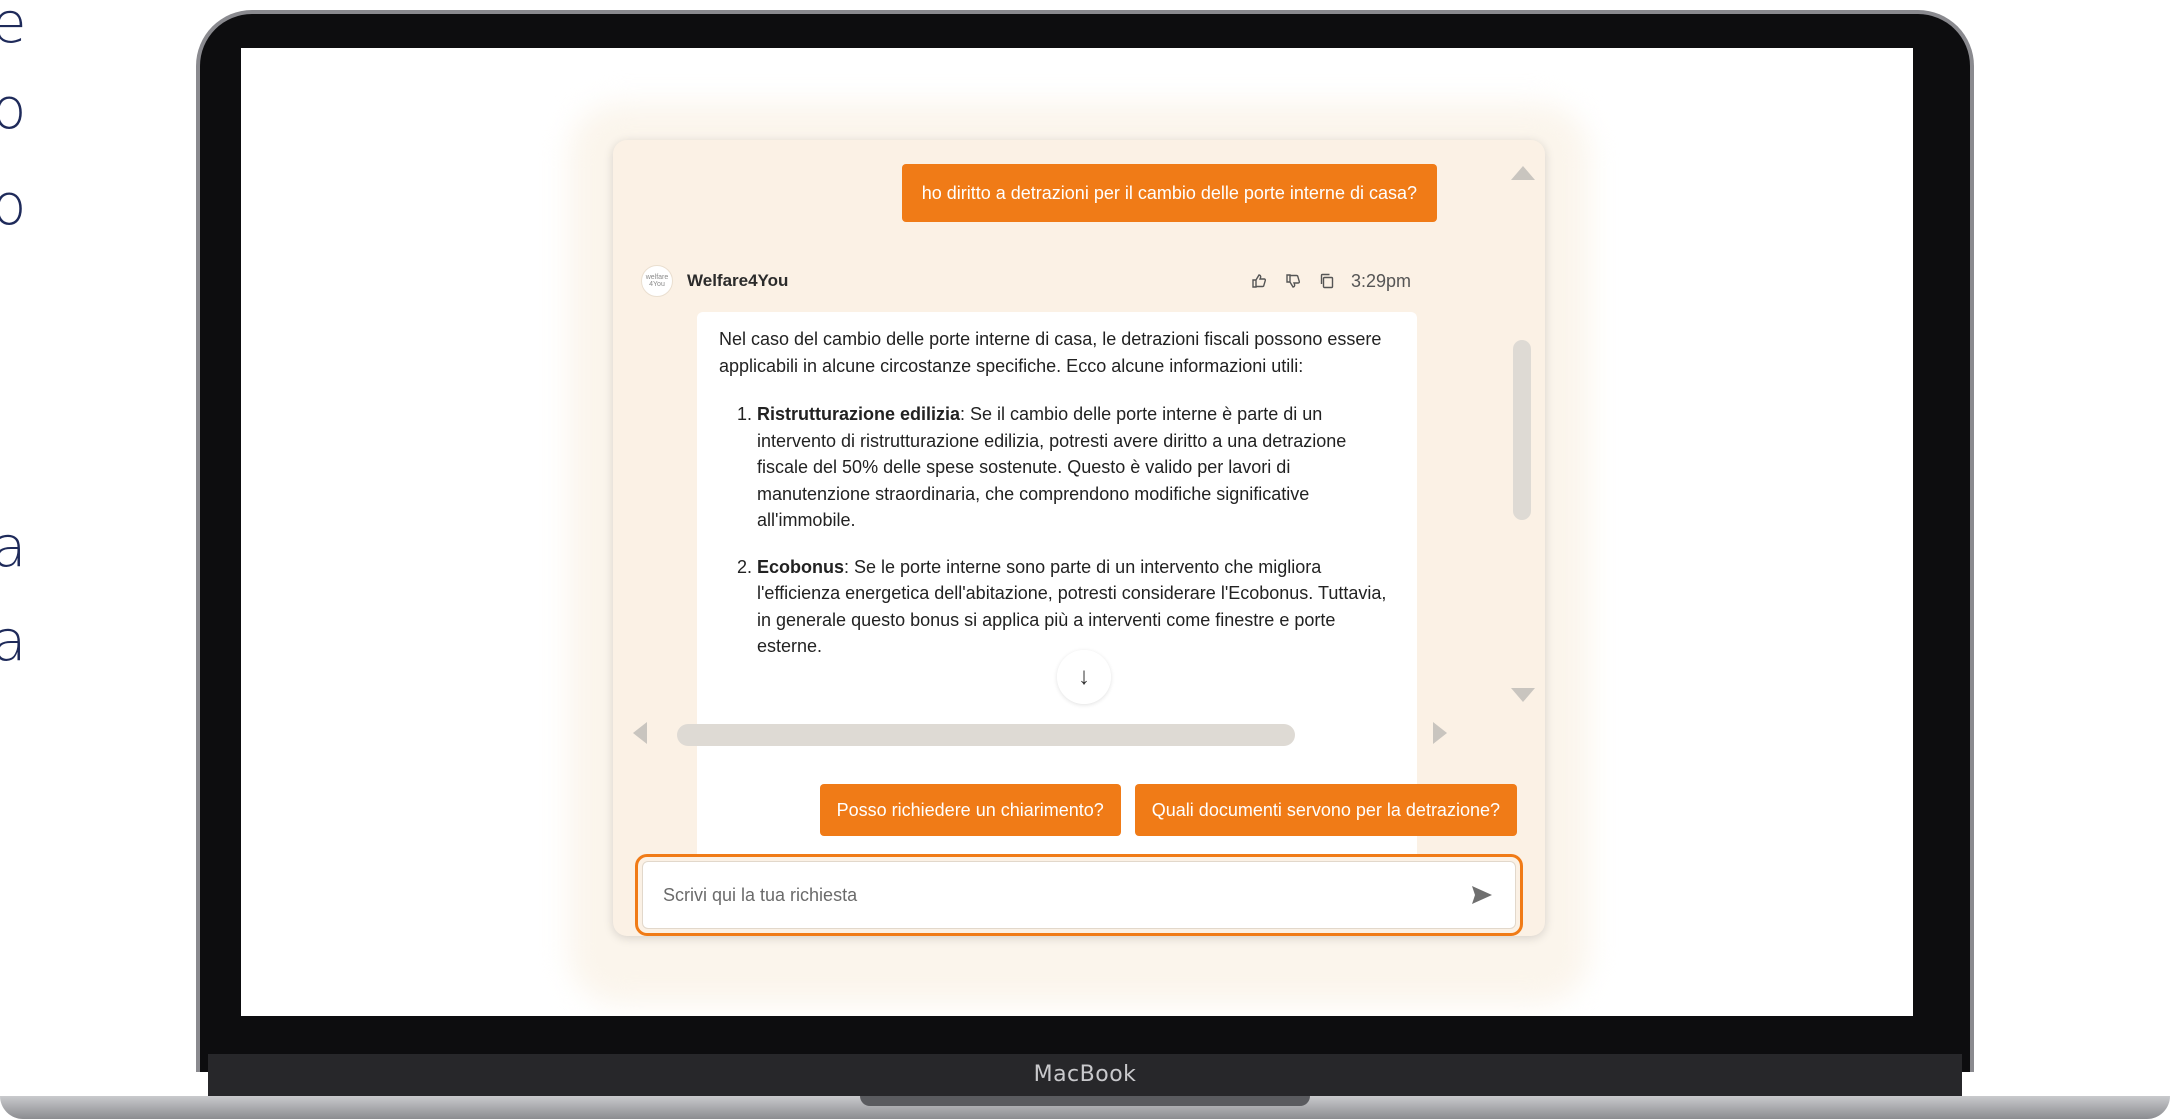 The image size is (2170, 1119). Describe the element at coordinates (1026, 281) in the screenshot. I see `bot-message-header: welfare 4You Welfare4You 3:29pm` at that location.